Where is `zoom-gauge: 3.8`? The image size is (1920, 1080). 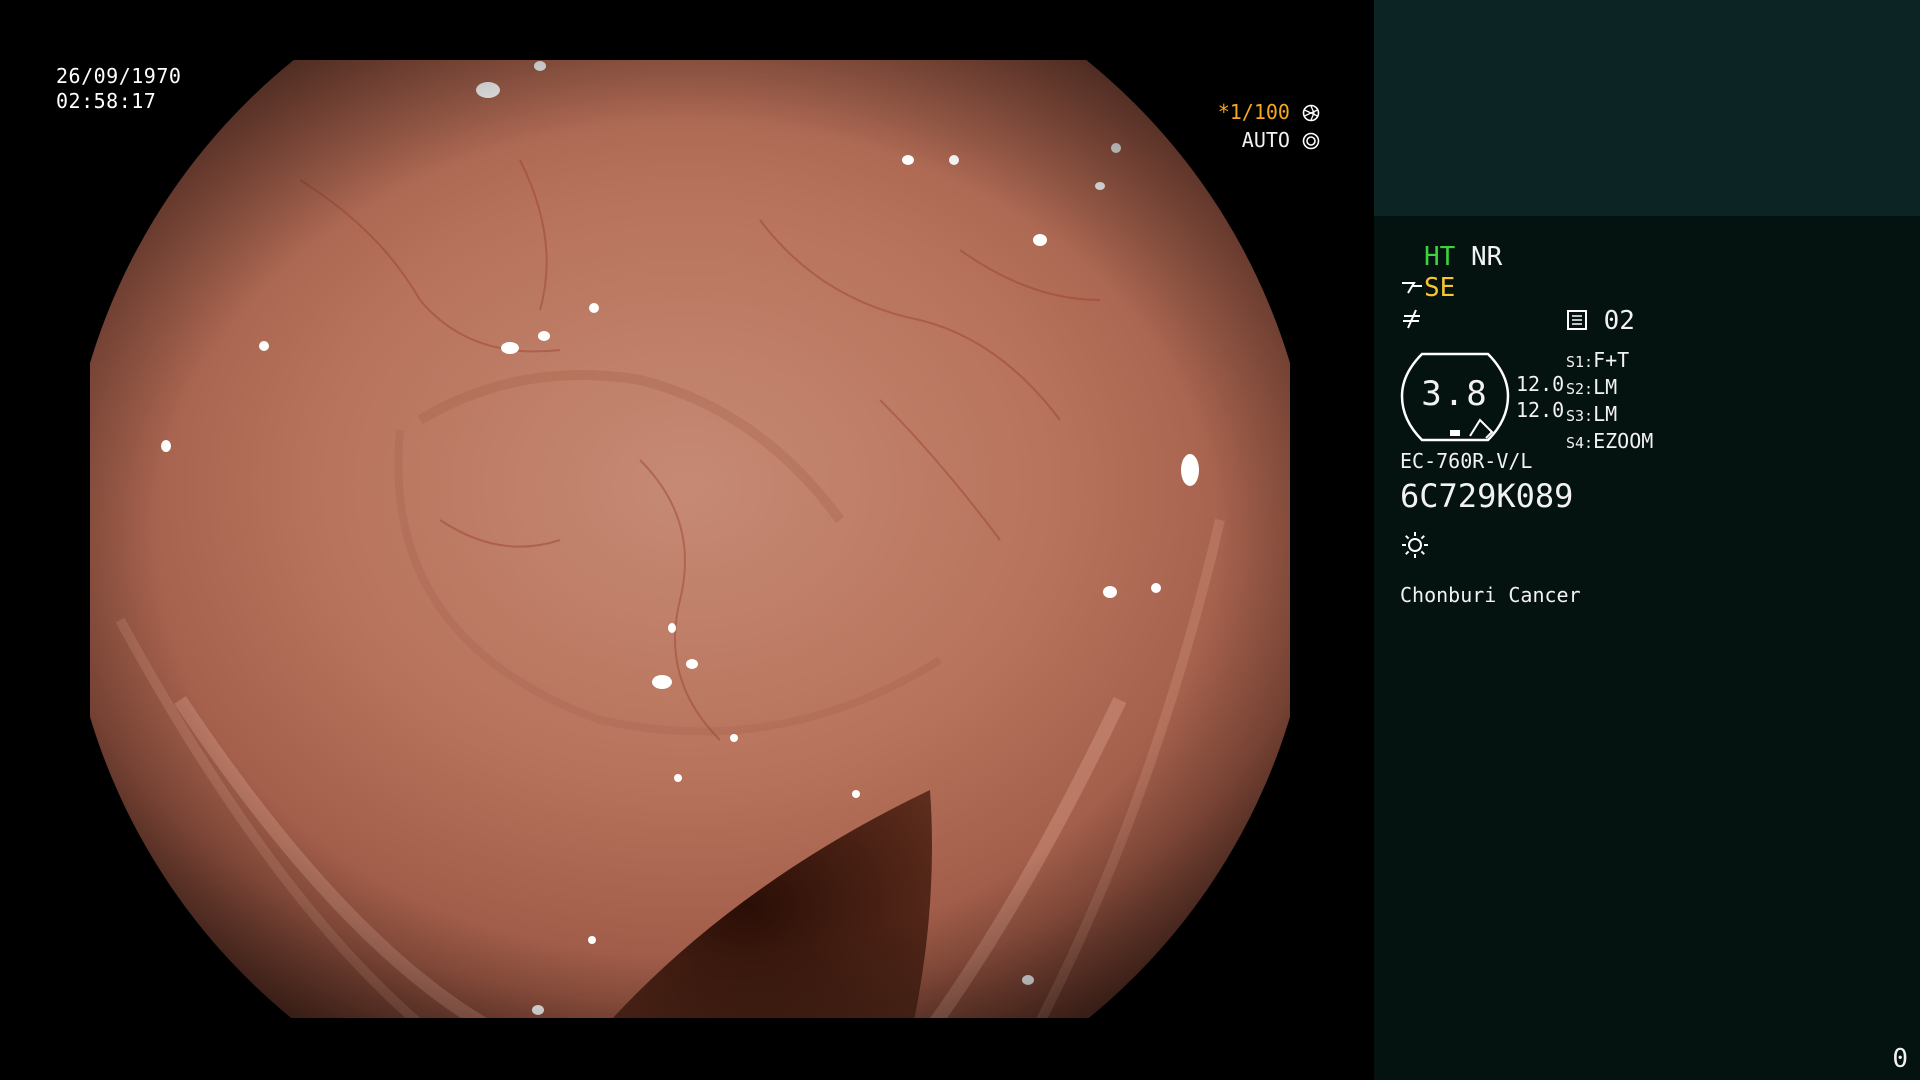
zoom-gauge: 3.8 is located at coordinates (1455, 397).